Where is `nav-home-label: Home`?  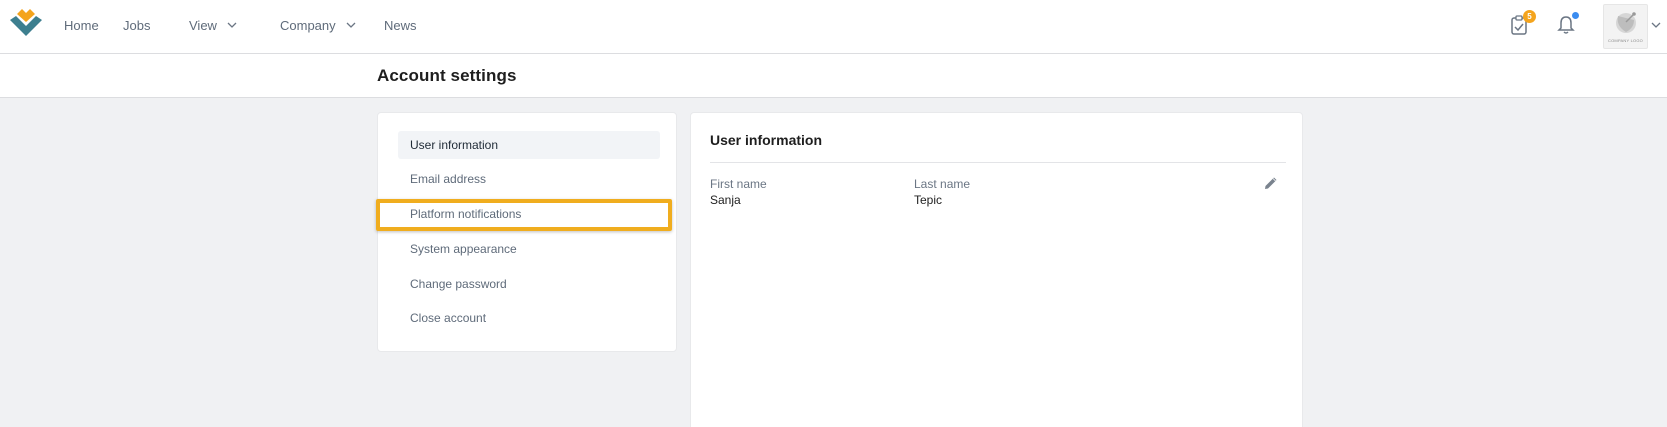 nav-home-label: Home is located at coordinates (81, 25).